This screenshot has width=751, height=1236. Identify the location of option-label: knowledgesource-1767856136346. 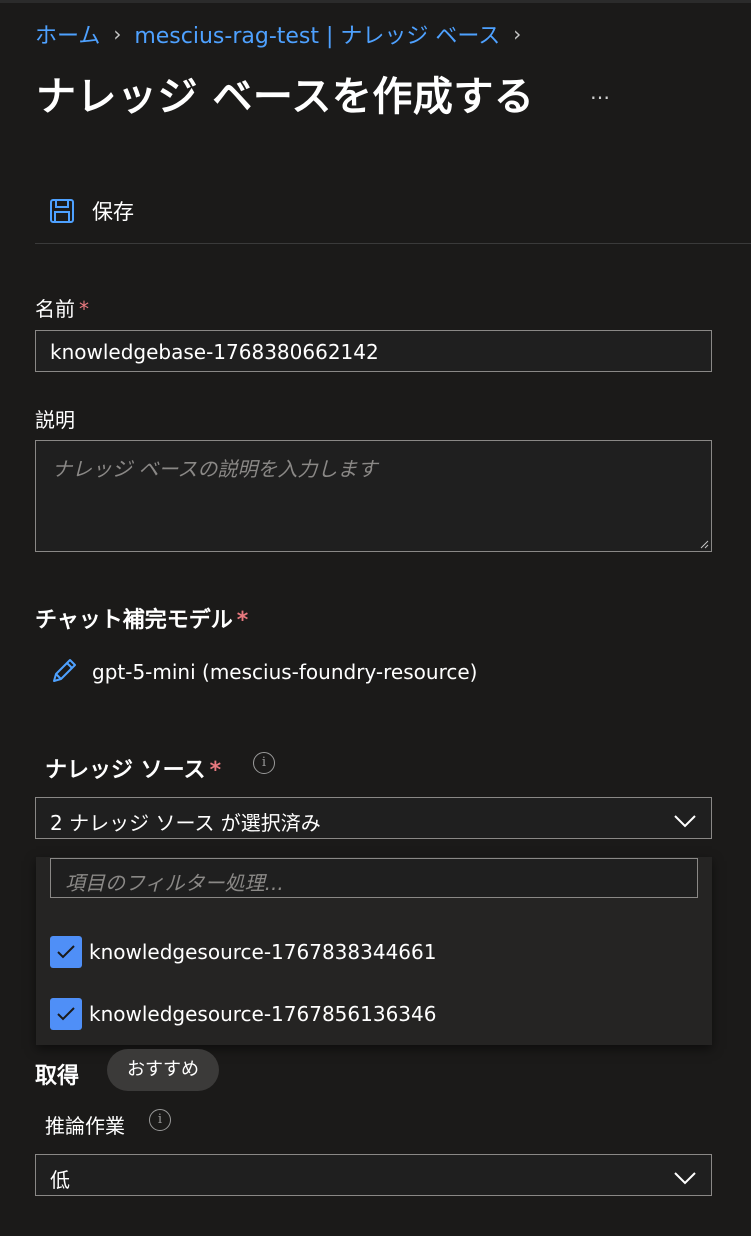
(263, 1014).